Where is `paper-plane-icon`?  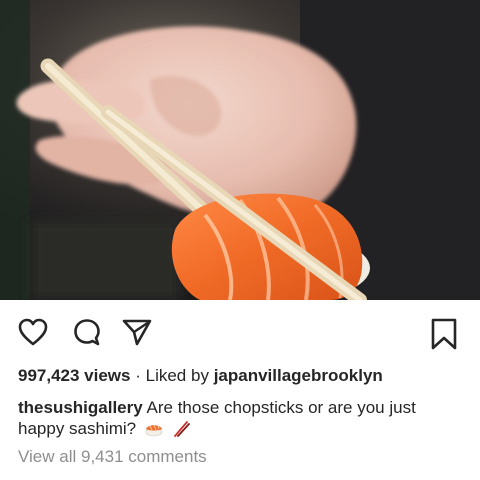 paper-plane-icon is located at coordinates (137, 332).